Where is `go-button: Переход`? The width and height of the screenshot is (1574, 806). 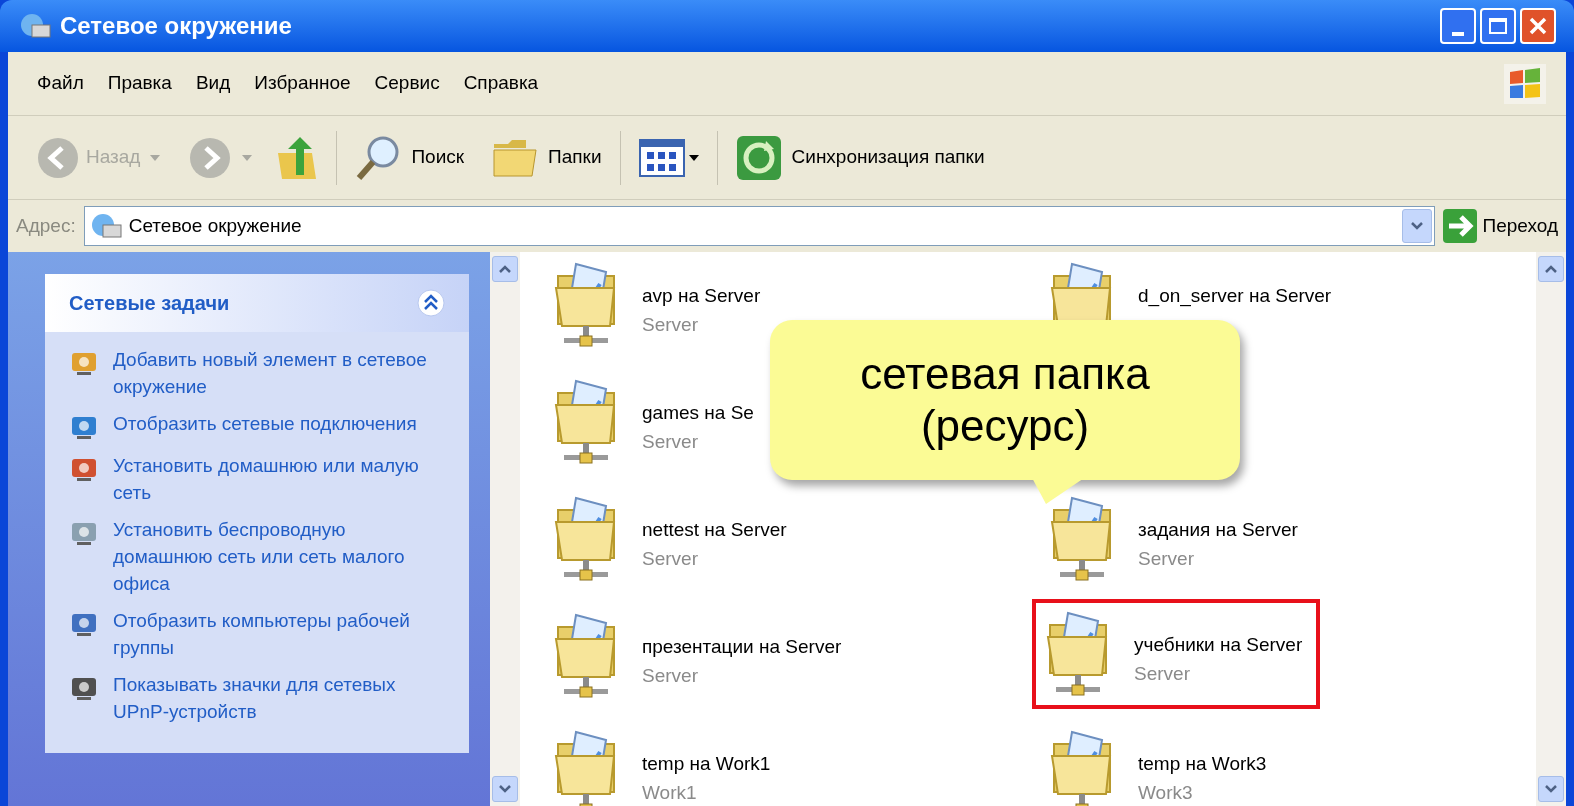 go-button: Переход is located at coordinates (1500, 226).